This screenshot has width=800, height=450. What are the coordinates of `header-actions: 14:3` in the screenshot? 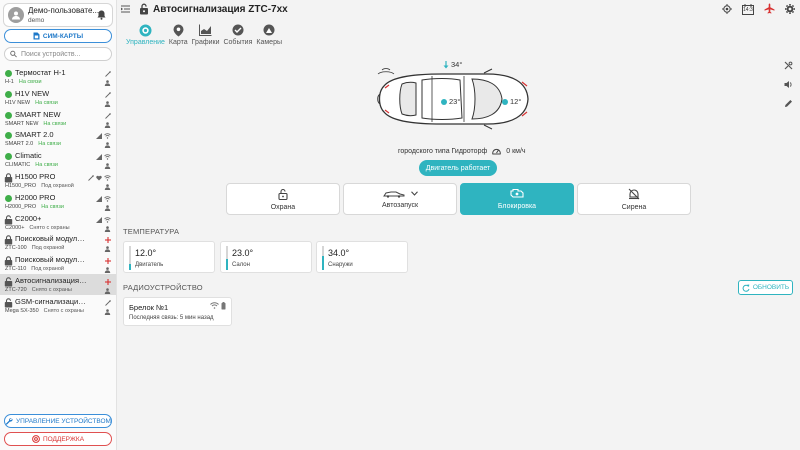 It's located at (758, 9).